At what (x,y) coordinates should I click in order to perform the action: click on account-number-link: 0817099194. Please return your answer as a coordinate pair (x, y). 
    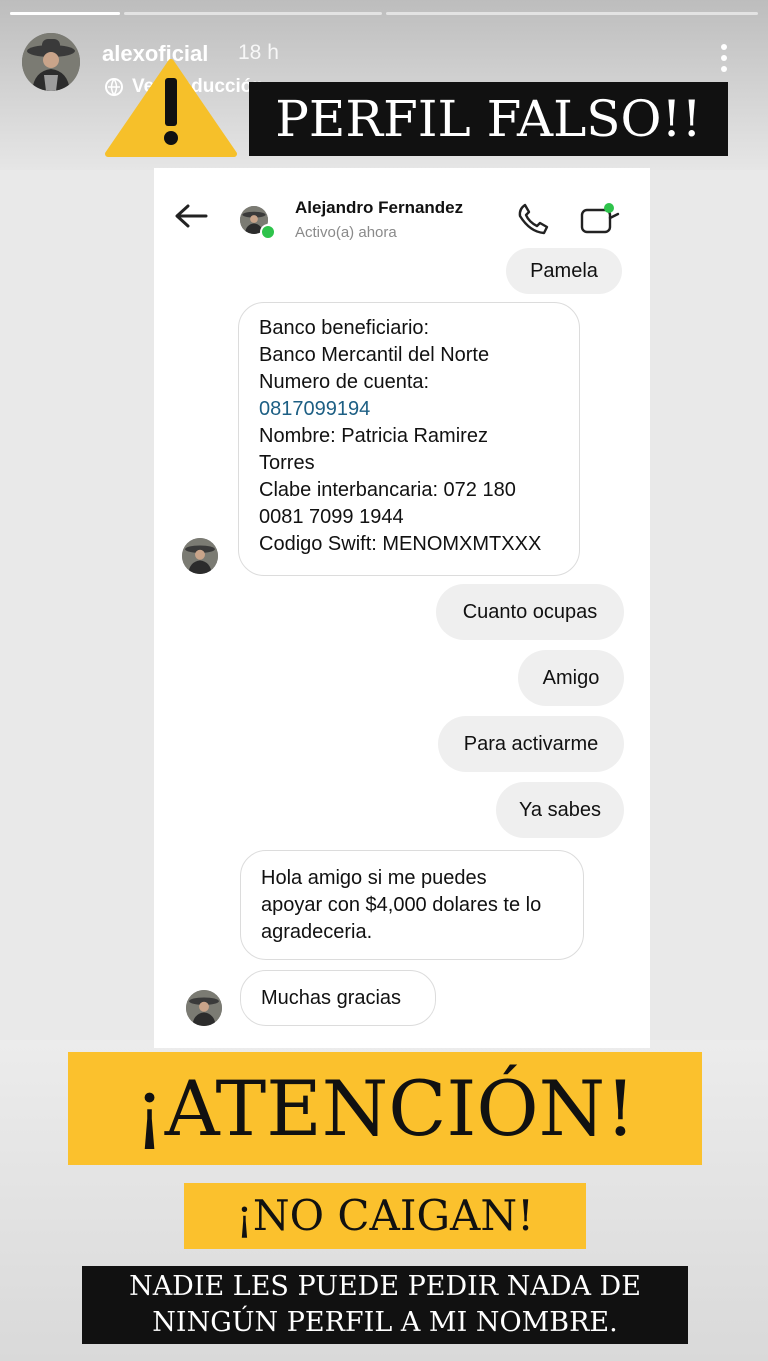
    Looking at the image, I should click on (409, 409).